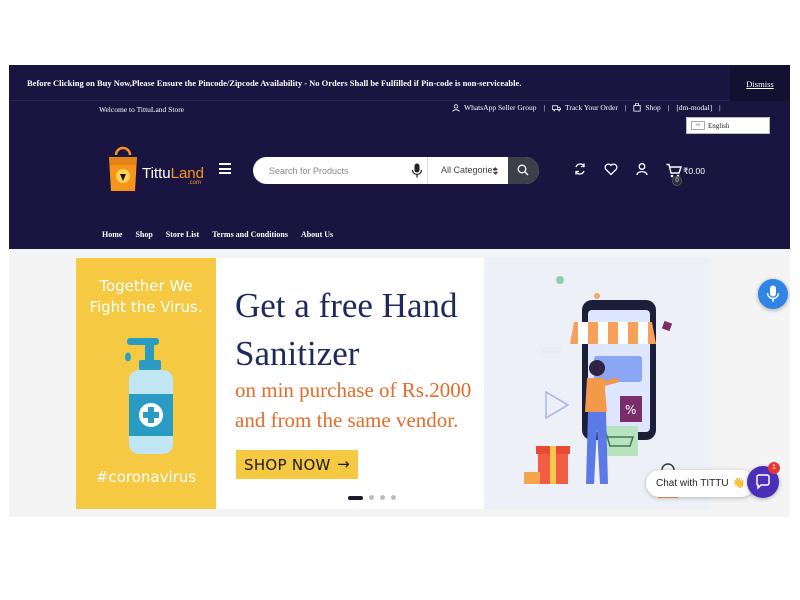 The image size is (800, 600). I want to click on track-order-link: Track Your Order, so click(585, 107).